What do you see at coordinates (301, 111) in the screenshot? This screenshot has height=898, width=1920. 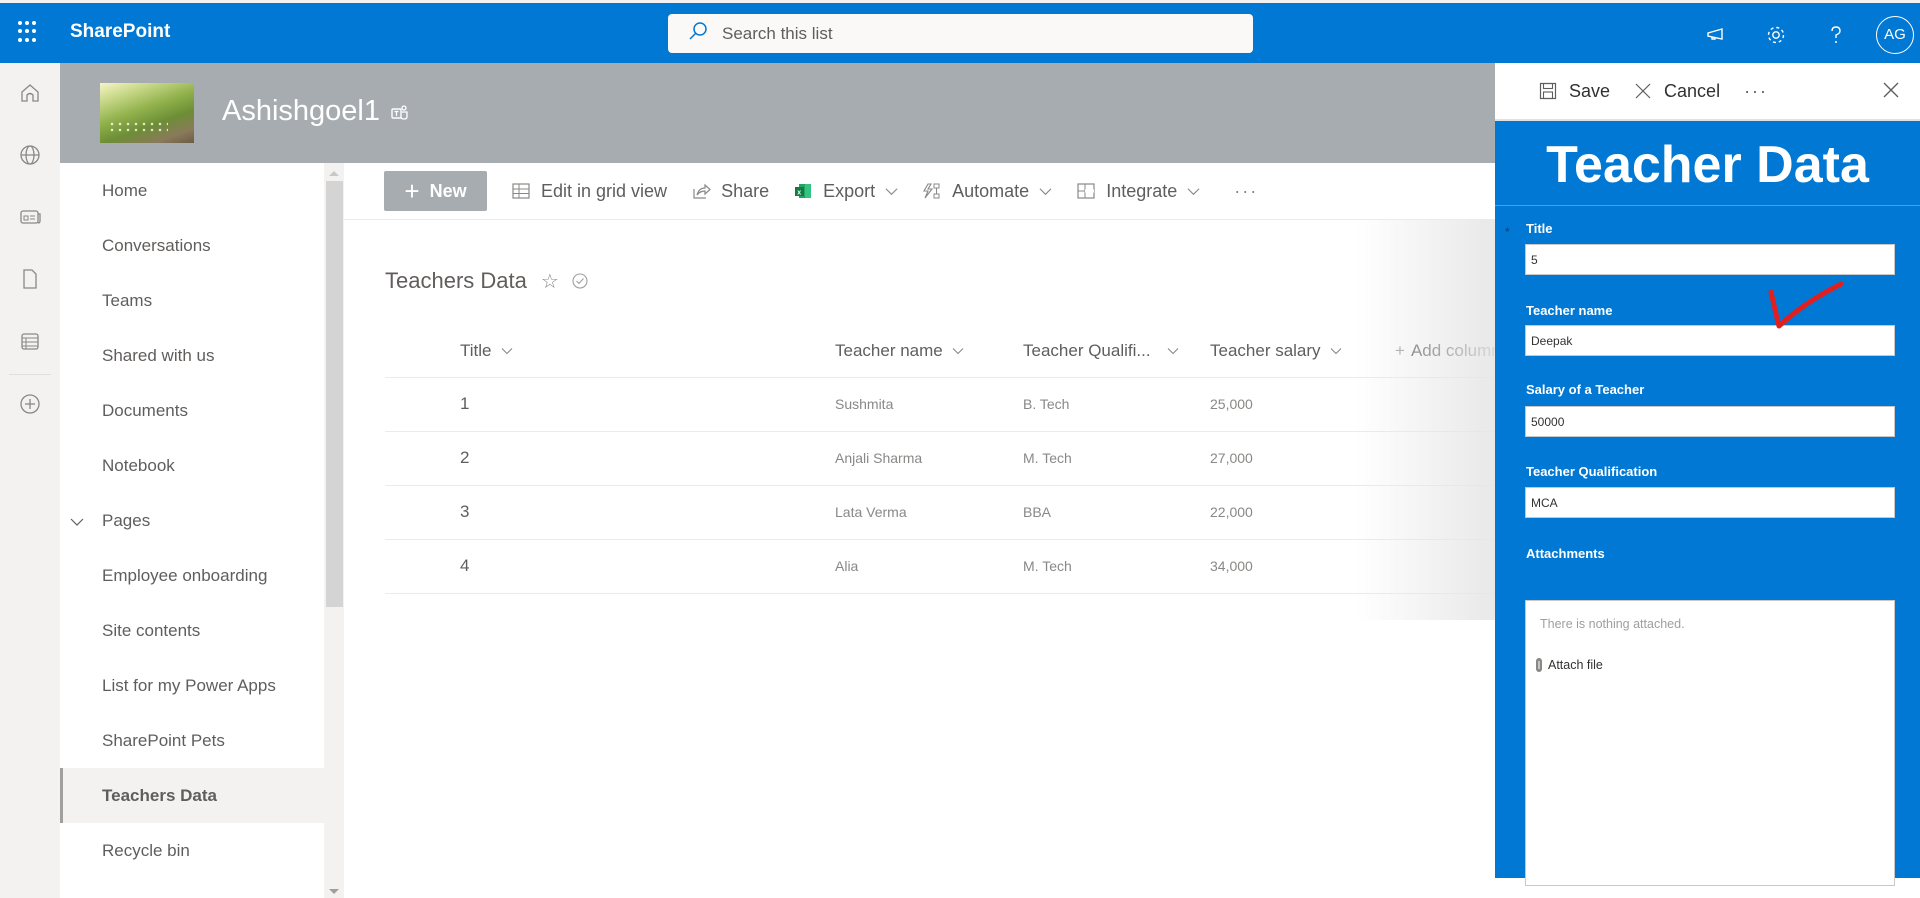 I see `site-title: Ashishgoel1` at bounding box center [301, 111].